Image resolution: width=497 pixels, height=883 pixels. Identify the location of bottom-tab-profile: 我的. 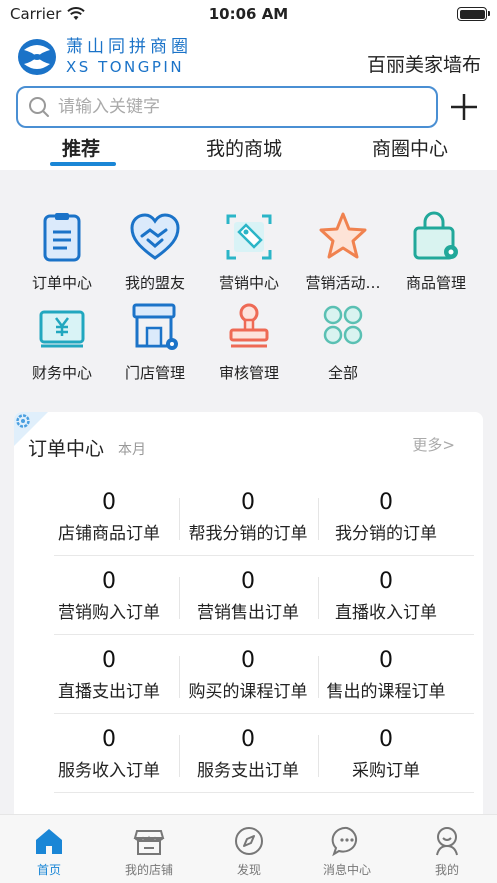
(447, 851).